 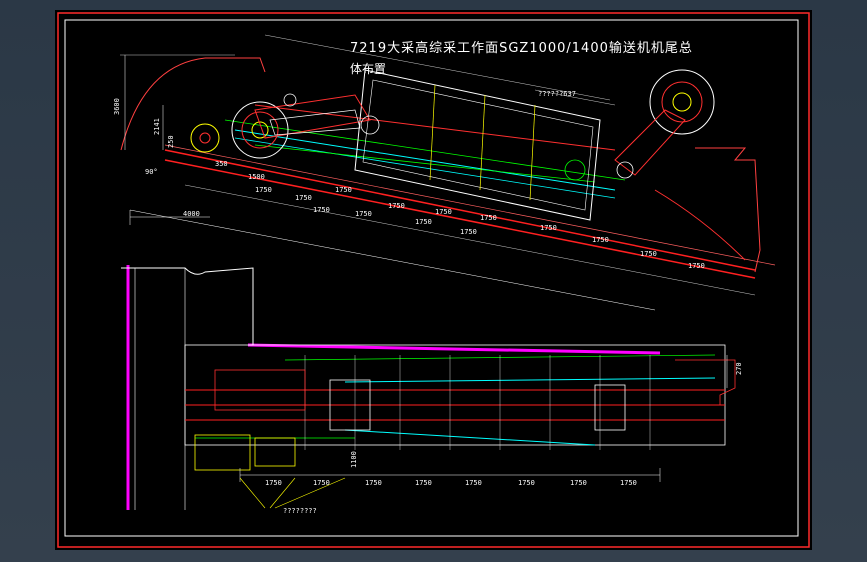 What do you see at coordinates (151, 172) in the screenshot?
I see `dim-angle: 90°` at bounding box center [151, 172].